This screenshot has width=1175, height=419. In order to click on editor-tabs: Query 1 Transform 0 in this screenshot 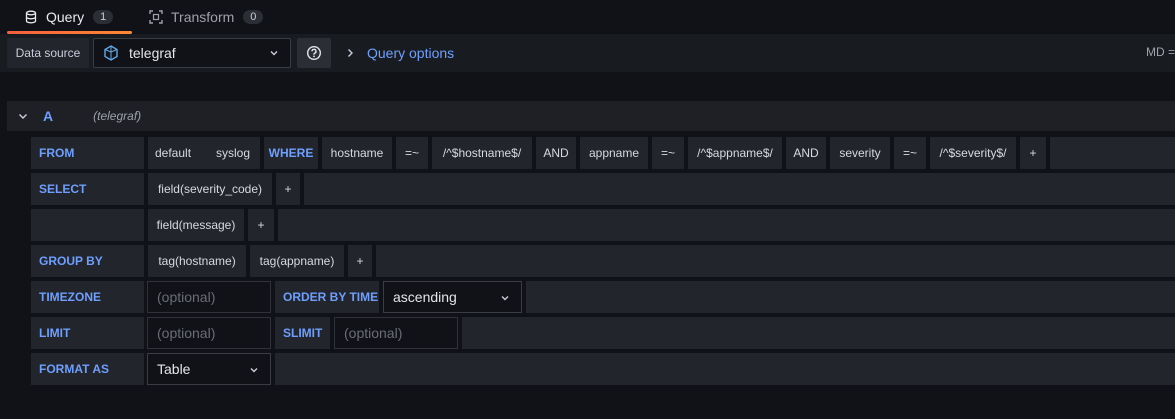, I will do `click(587, 17)`.